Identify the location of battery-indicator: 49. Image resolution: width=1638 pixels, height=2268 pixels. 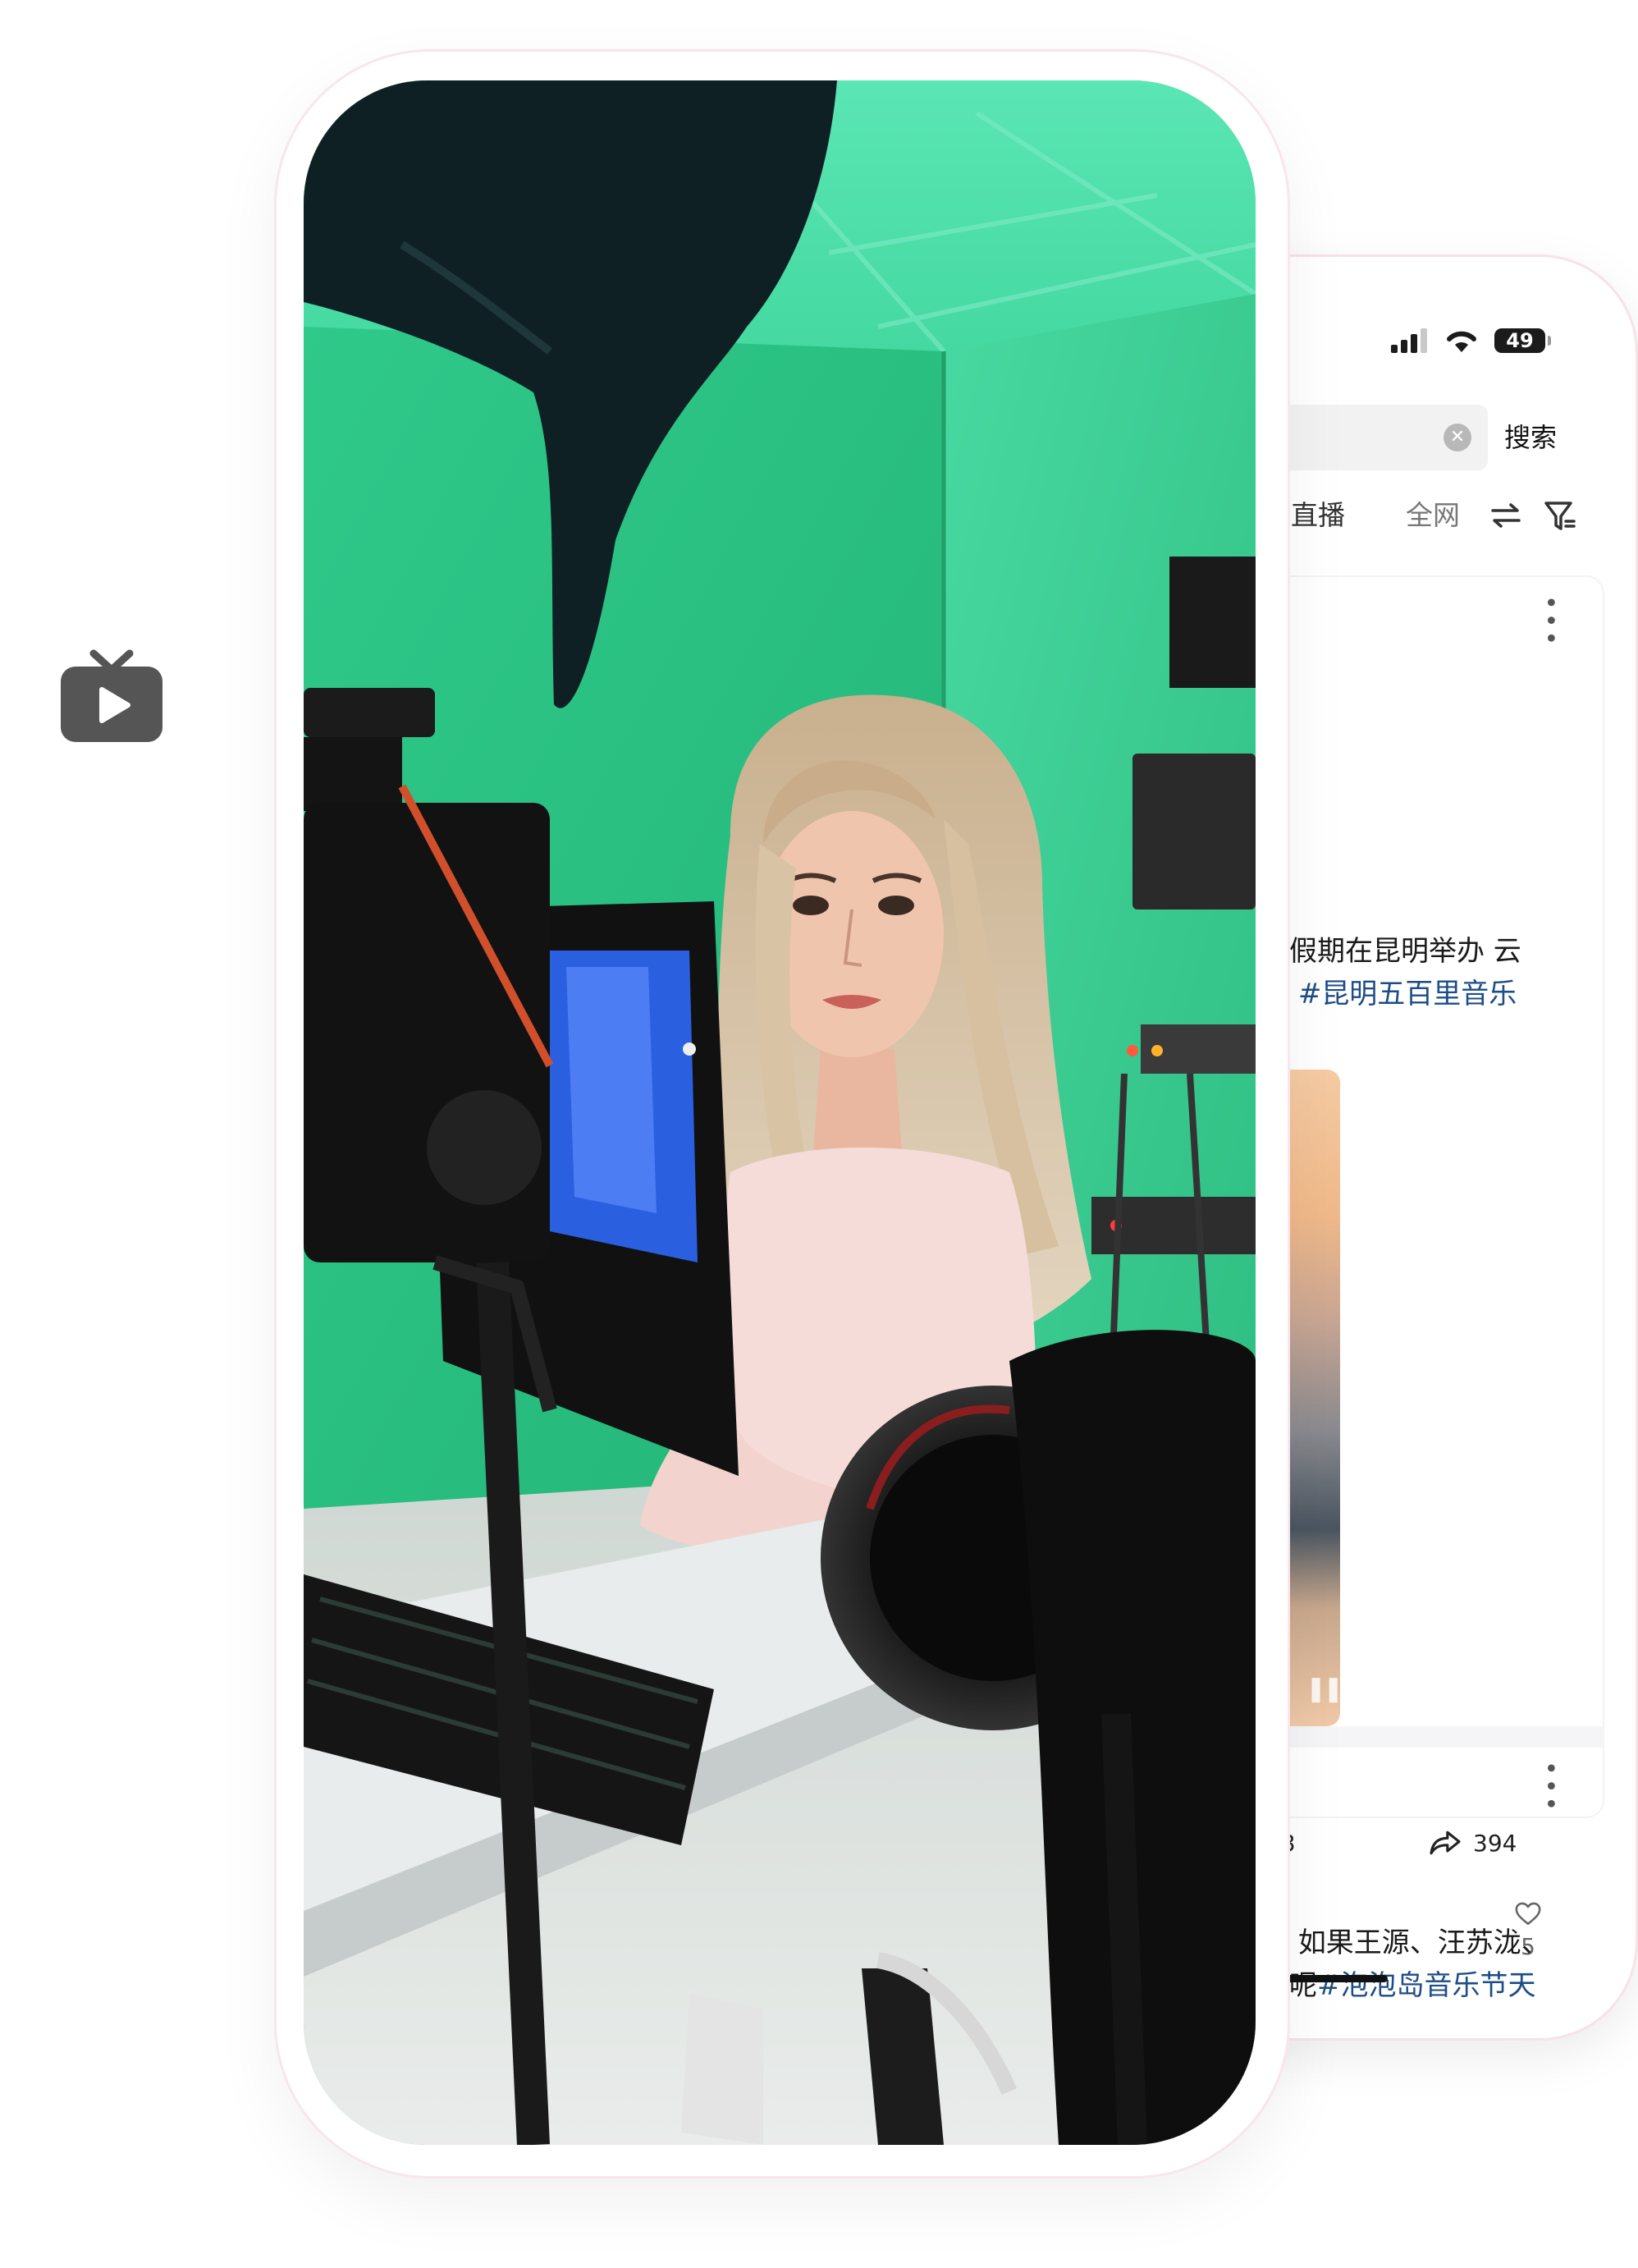
(1522, 340).